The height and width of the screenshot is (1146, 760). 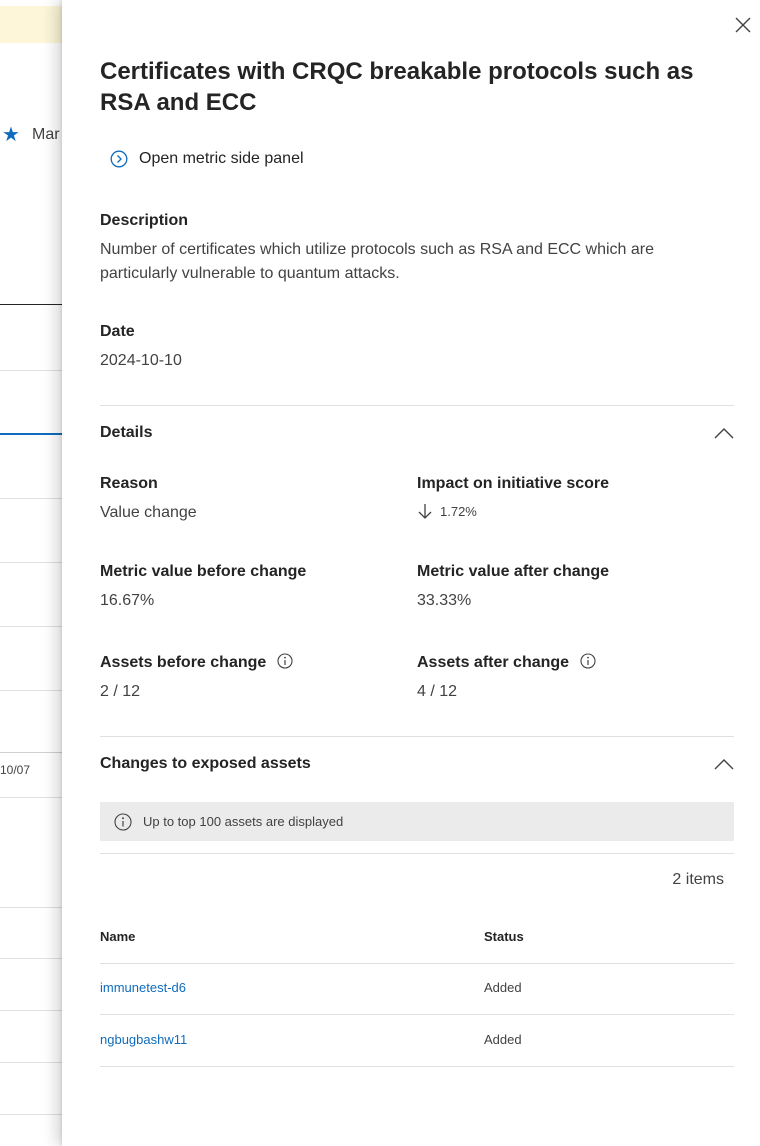 What do you see at coordinates (15, 770) in the screenshot?
I see `background-axis-date: 10/07` at bounding box center [15, 770].